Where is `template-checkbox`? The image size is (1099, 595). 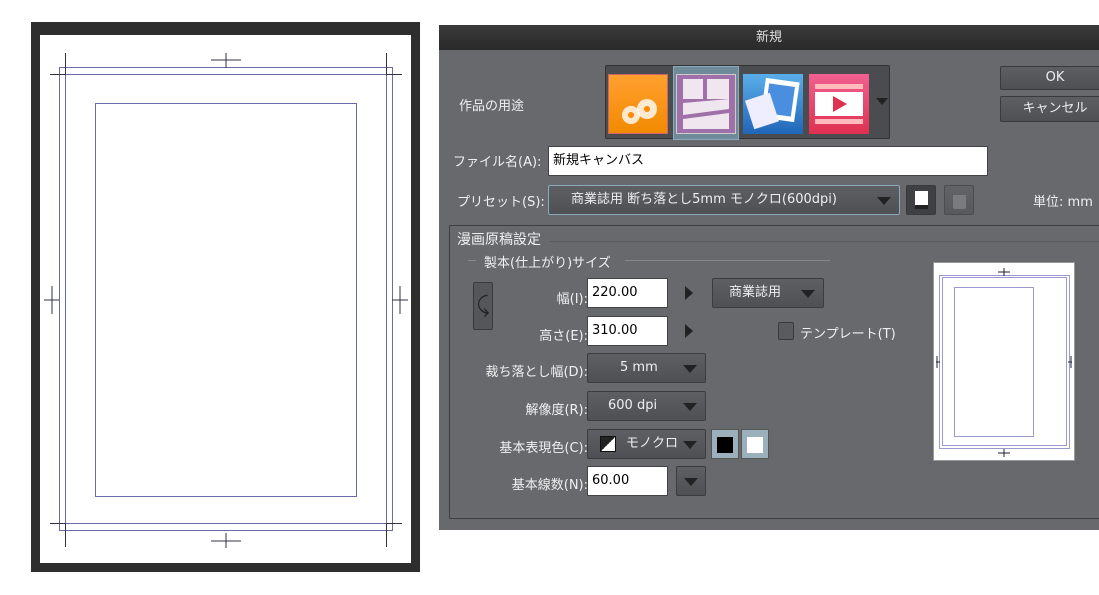 template-checkbox is located at coordinates (786, 331).